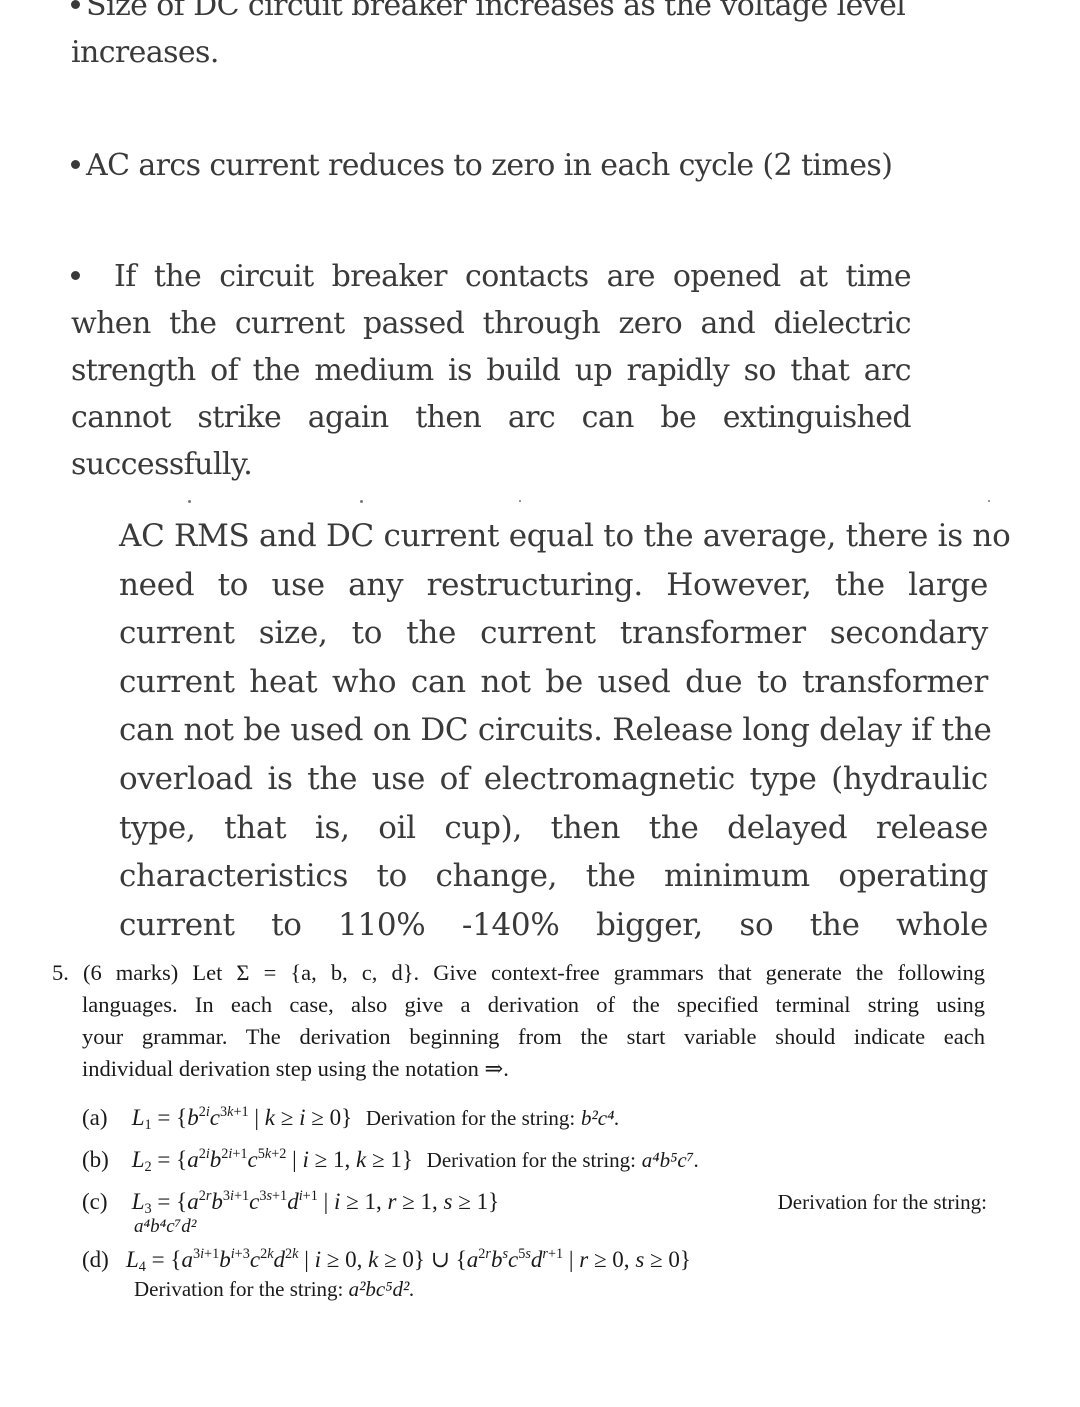 The image size is (1080, 1407). Describe the element at coordinates (272, 1160) in the screenshot. I see `language-definition: L2 = {a2ib2i+1c5k+2 | i ≥ 1, k ≥ 1}` at that location.